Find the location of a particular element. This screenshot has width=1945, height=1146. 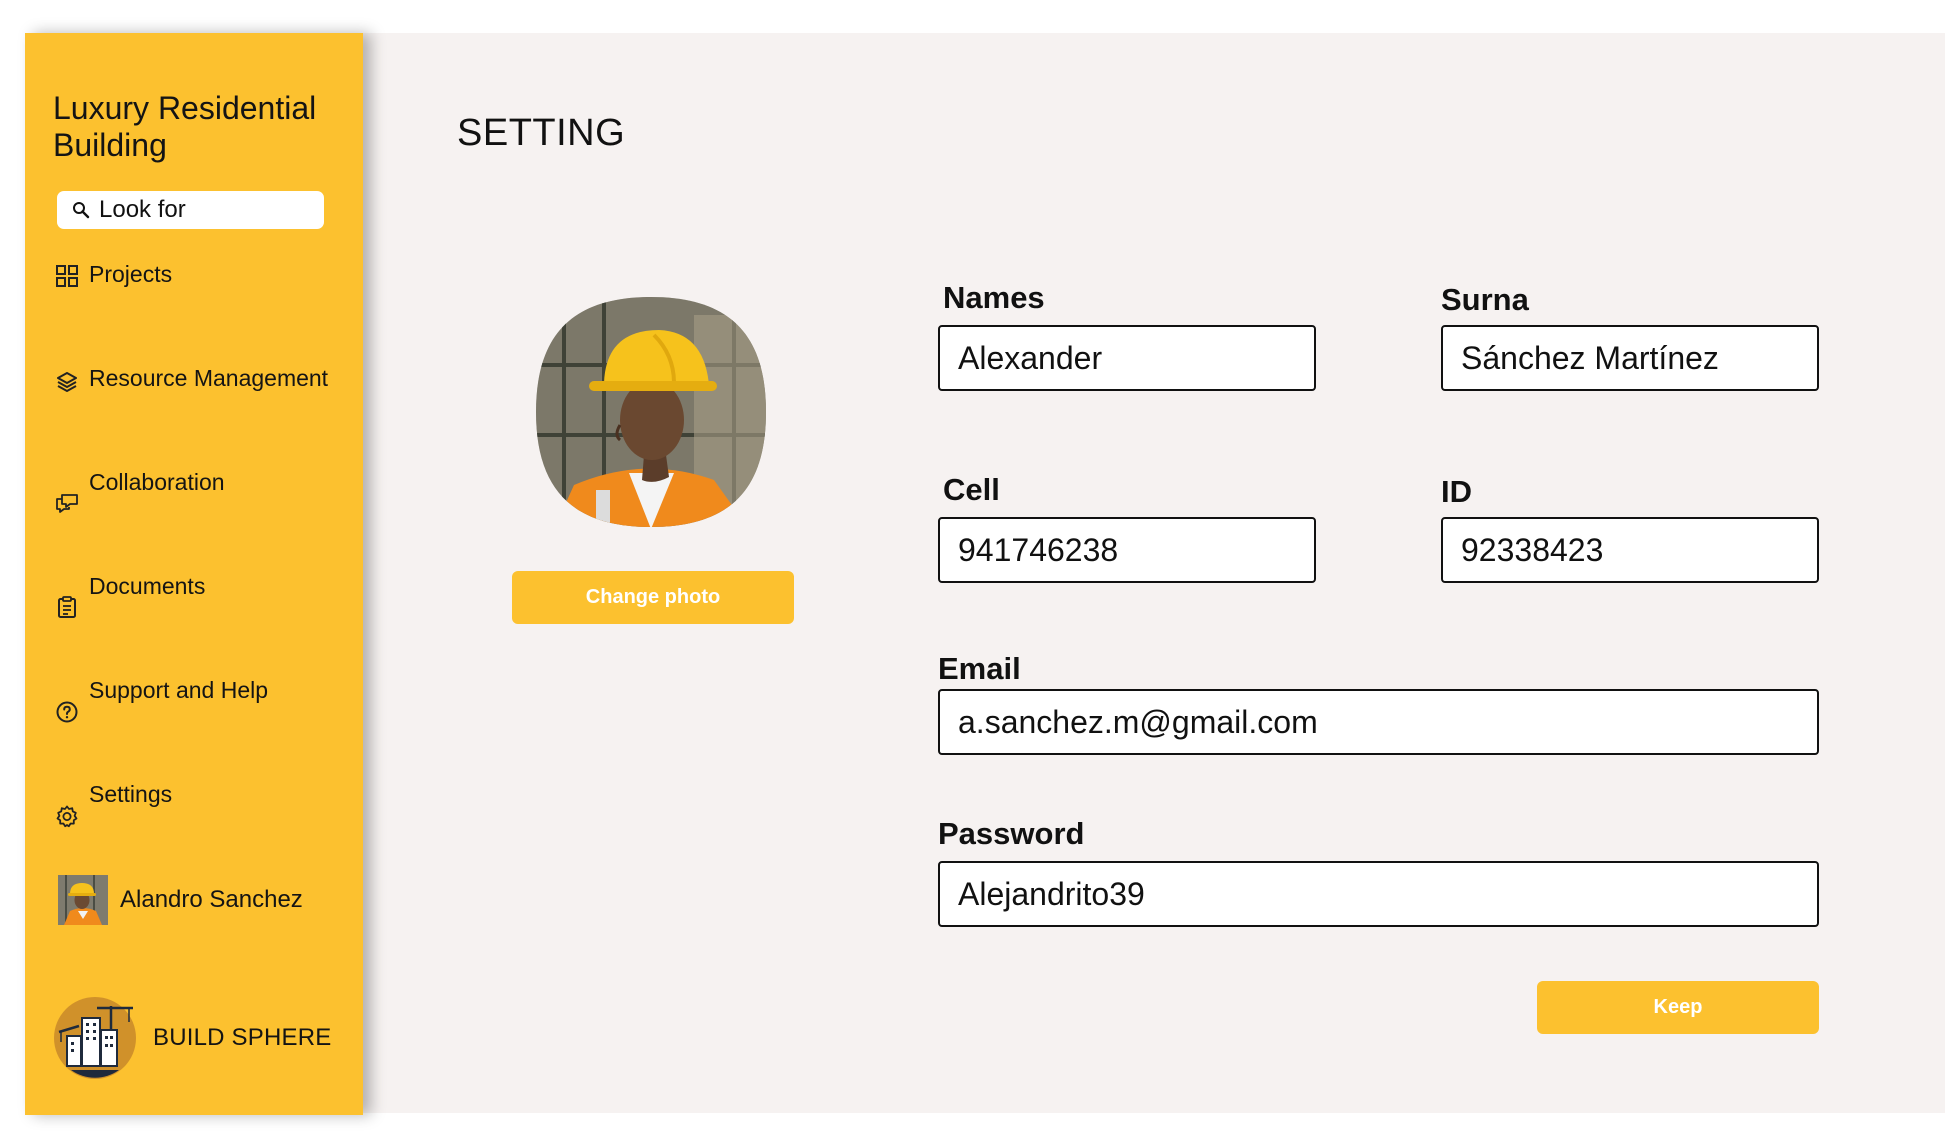

cell-label: Cell is located at coordinates (971, 489).